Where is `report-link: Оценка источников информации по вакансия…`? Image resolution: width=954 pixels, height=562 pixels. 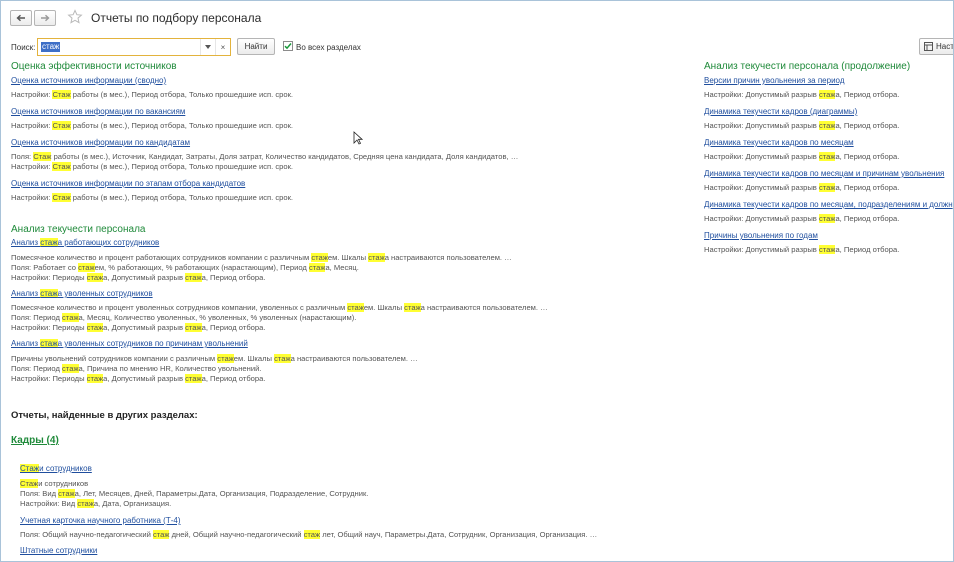 report-link: Оценка источников информации по вакансия… is located at coordinates (98, 111).